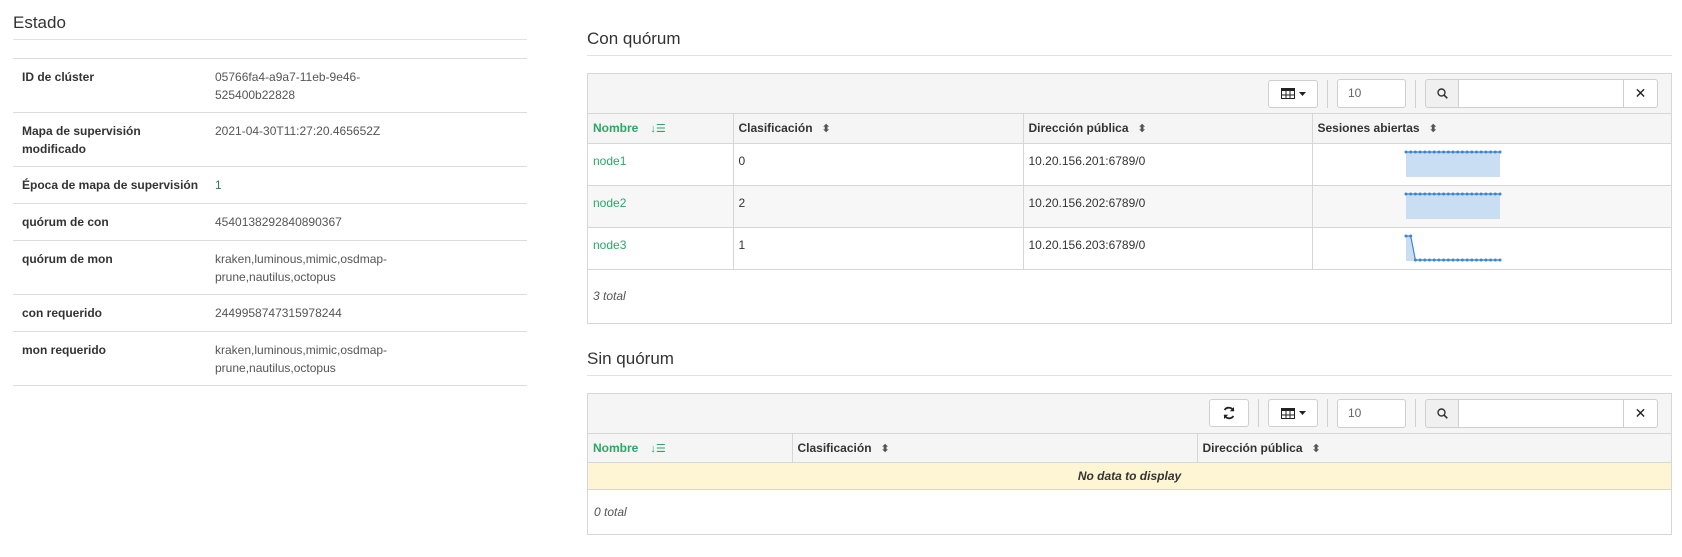 The width and height of the screenshot is (1682, 557). Describe the element at coordinates (58, 77) in the screenshot. I see `status-key: ID de clúster` at that location.